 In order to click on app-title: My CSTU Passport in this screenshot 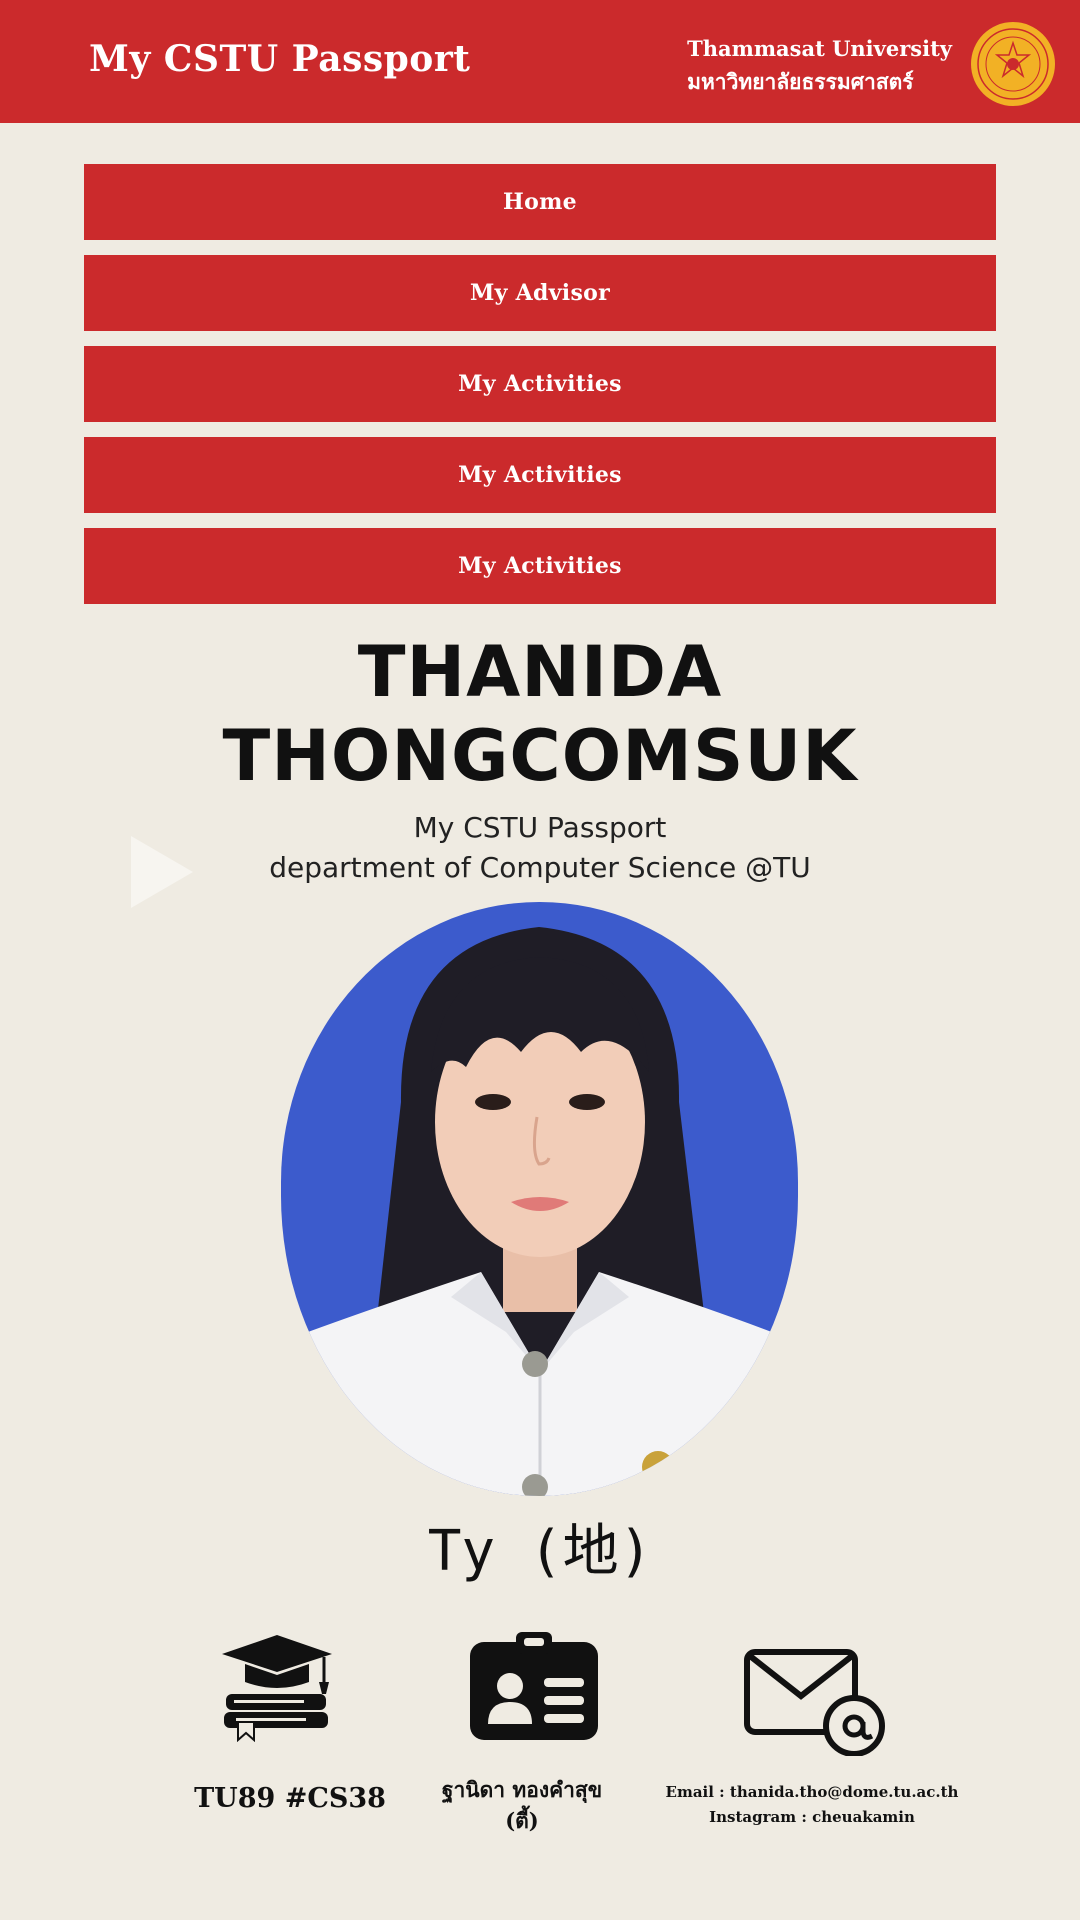, I will do `click(279, 59)`.